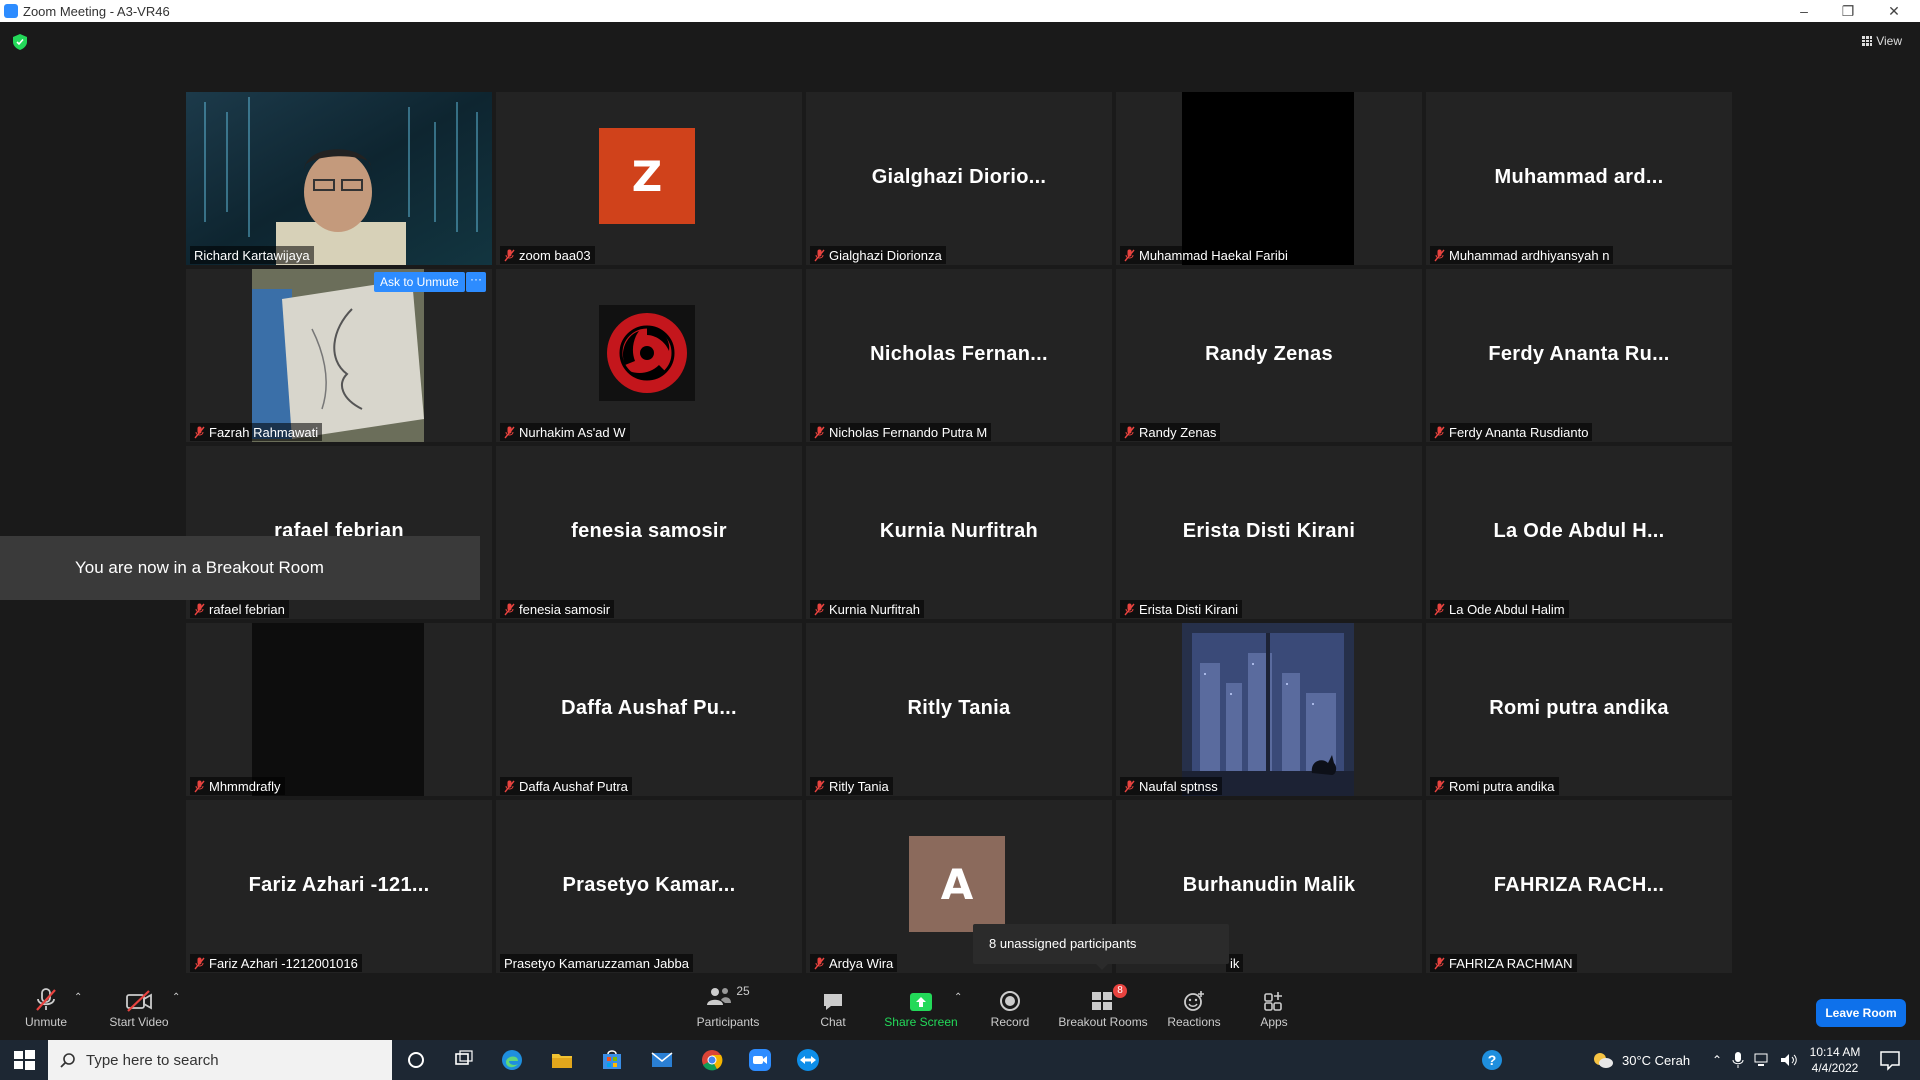 Image resolution: width=1920 pixels, height=1080 pixels. I want to click on reactions-icon, so click(1194, 1001).